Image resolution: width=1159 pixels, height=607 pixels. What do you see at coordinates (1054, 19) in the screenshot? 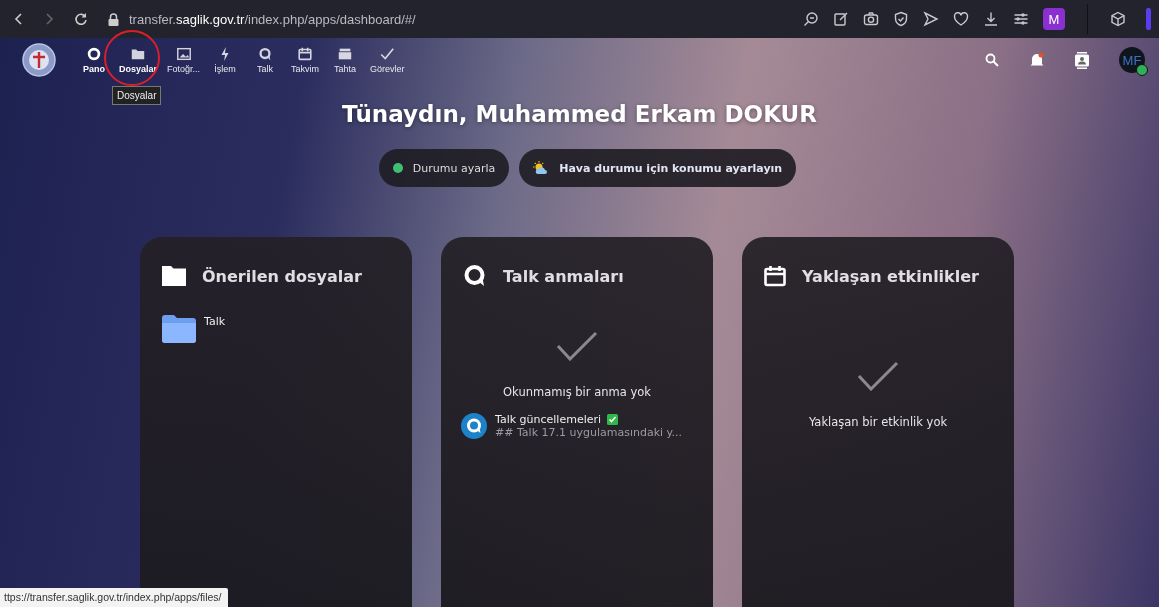
I see `profile-button: M` at bounding box center [1054, 19].